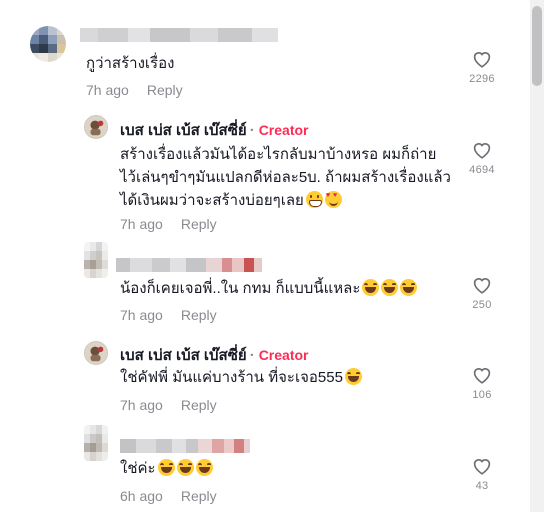 The image size is (544, 512). What do you see at coordinates (482, 486) in the screenshot?
I see `like-count: 43` at bounding box center [482, 486].